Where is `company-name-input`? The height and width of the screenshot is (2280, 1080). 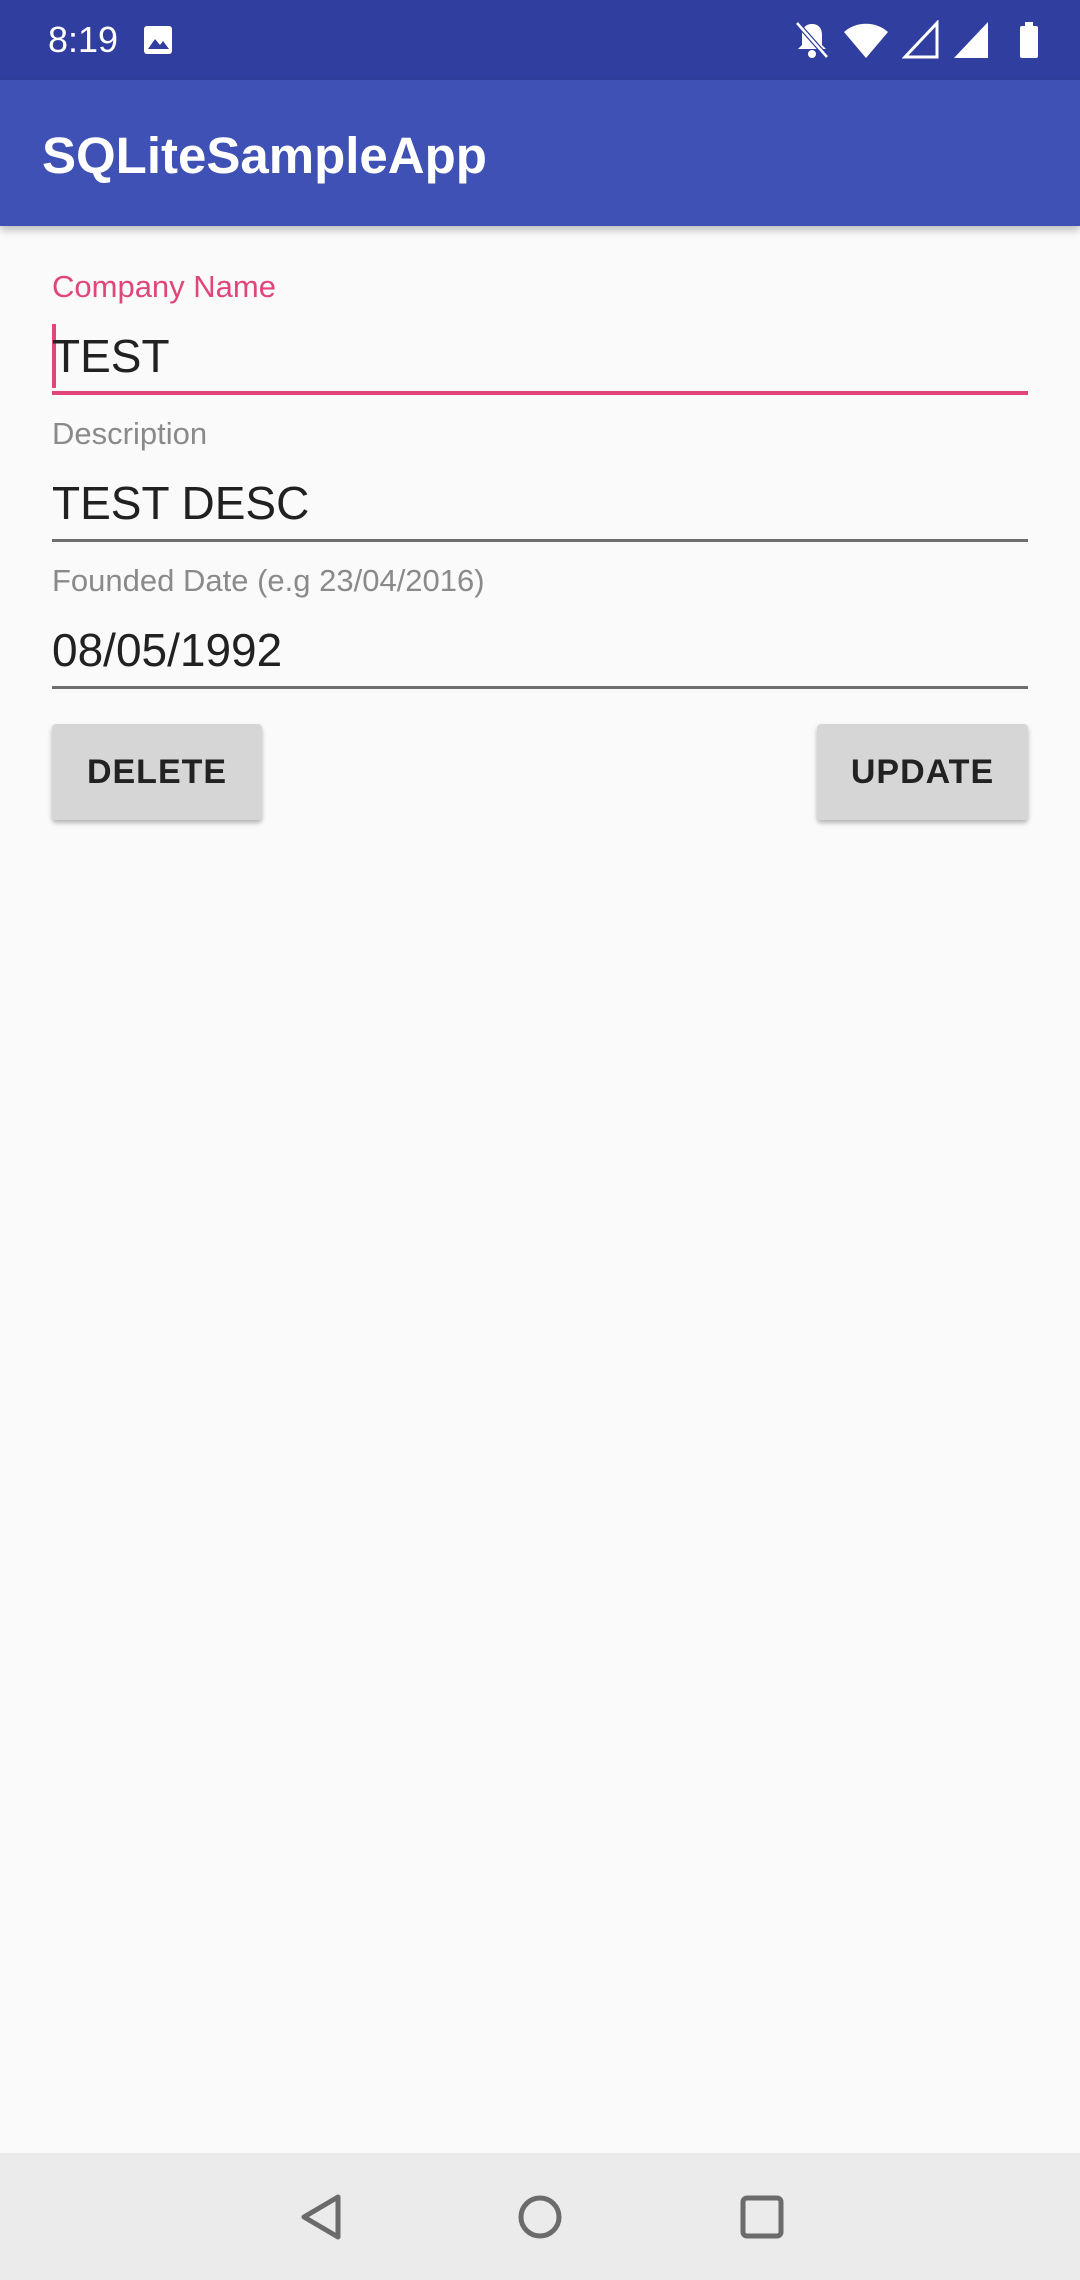
company-name-input is located at coordinates (540, 356).